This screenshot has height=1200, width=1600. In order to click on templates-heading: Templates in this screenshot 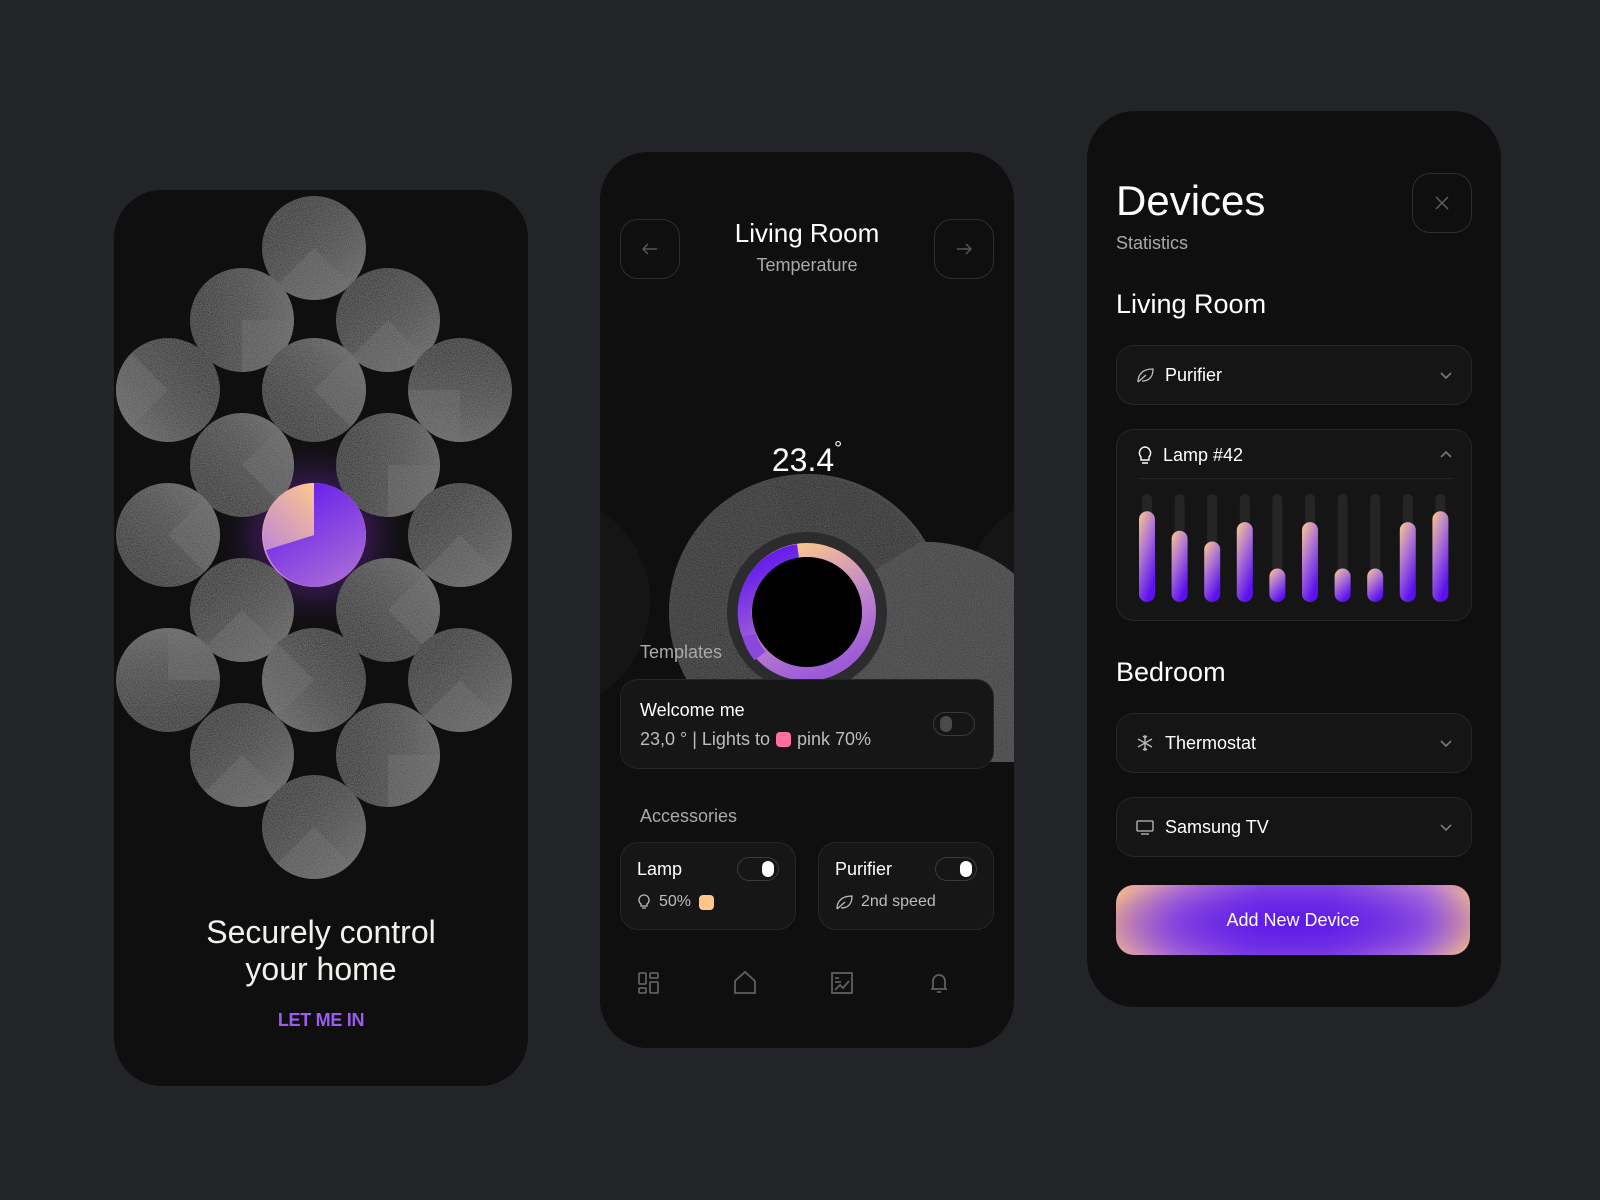, I will do `click(681, 652)`.